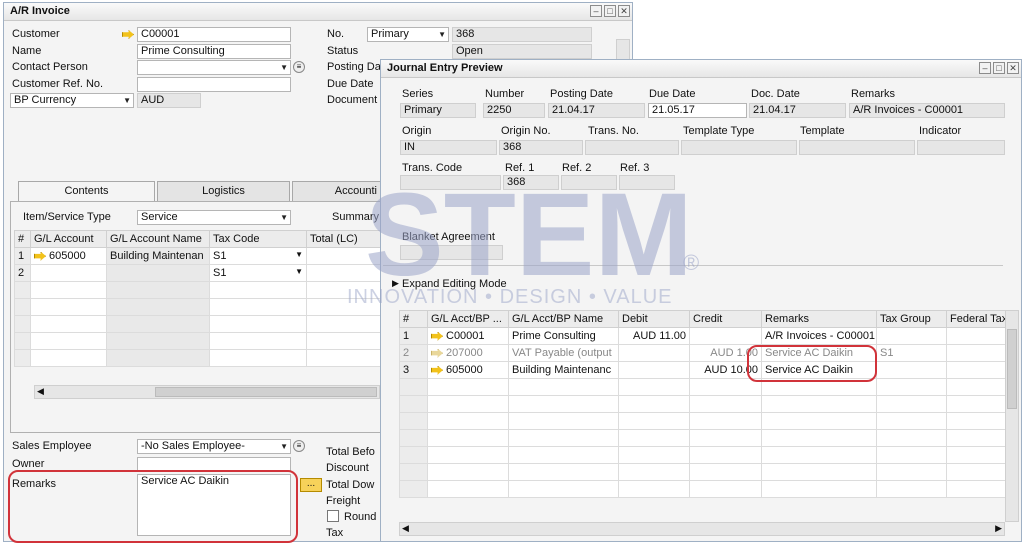 Image resolution: width=1024 pixels, height=543 pixels. I want to click on sales-employee-select: -No Sales Employee-, so click(214, 446).